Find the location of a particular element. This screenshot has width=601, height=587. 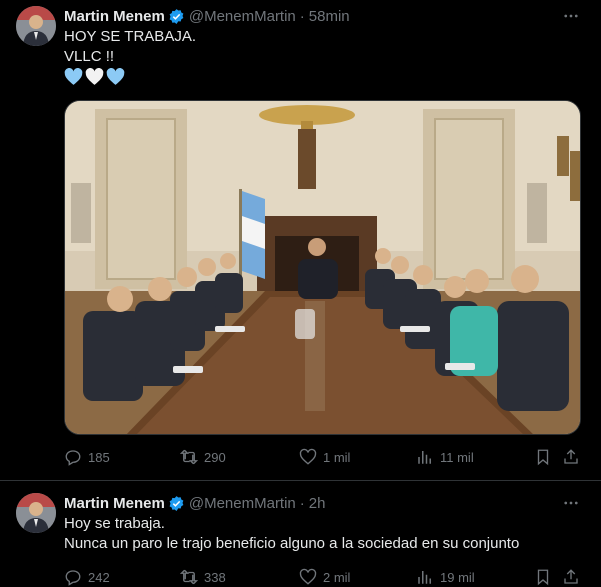

tweet-line: Hoy se trabaja. is located at coordinates (114, 523).